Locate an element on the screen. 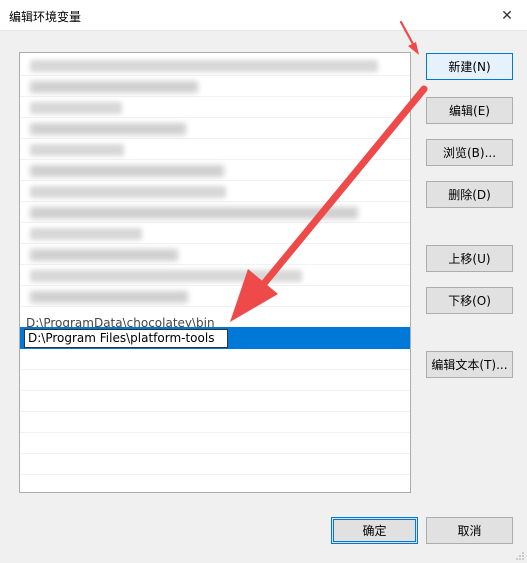 Image resolution: width=527 pixels, height=563 pixels. edit-button-label: 编辑(E) is located at coordinates (469, 111).